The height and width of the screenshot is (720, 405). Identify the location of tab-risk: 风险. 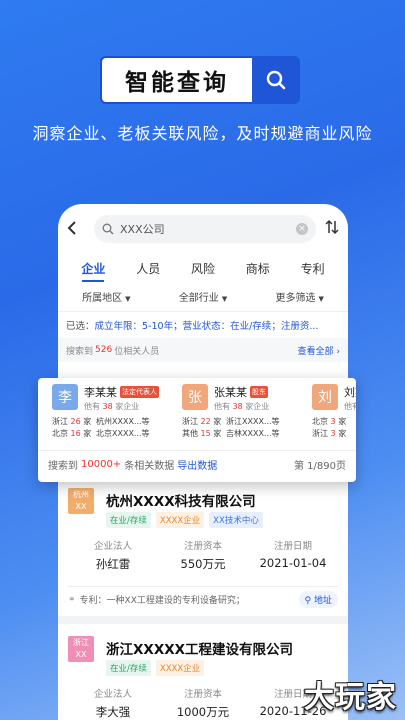
(203, 271).